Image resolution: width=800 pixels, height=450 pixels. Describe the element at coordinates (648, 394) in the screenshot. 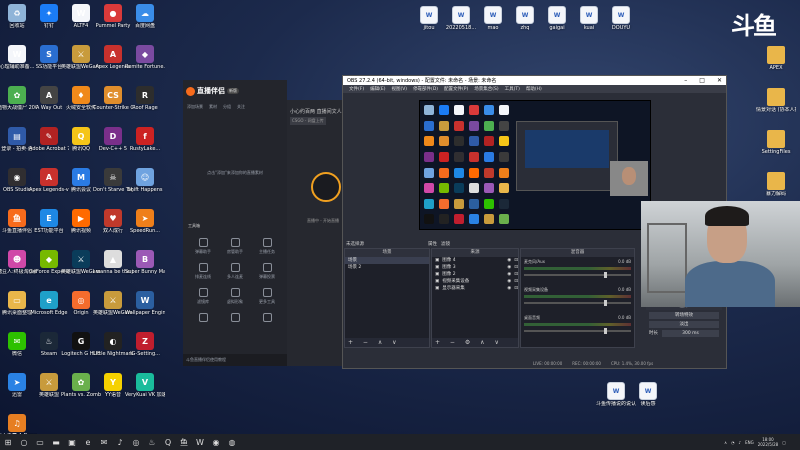

I see `desktop-file: W 读后感` at that location.